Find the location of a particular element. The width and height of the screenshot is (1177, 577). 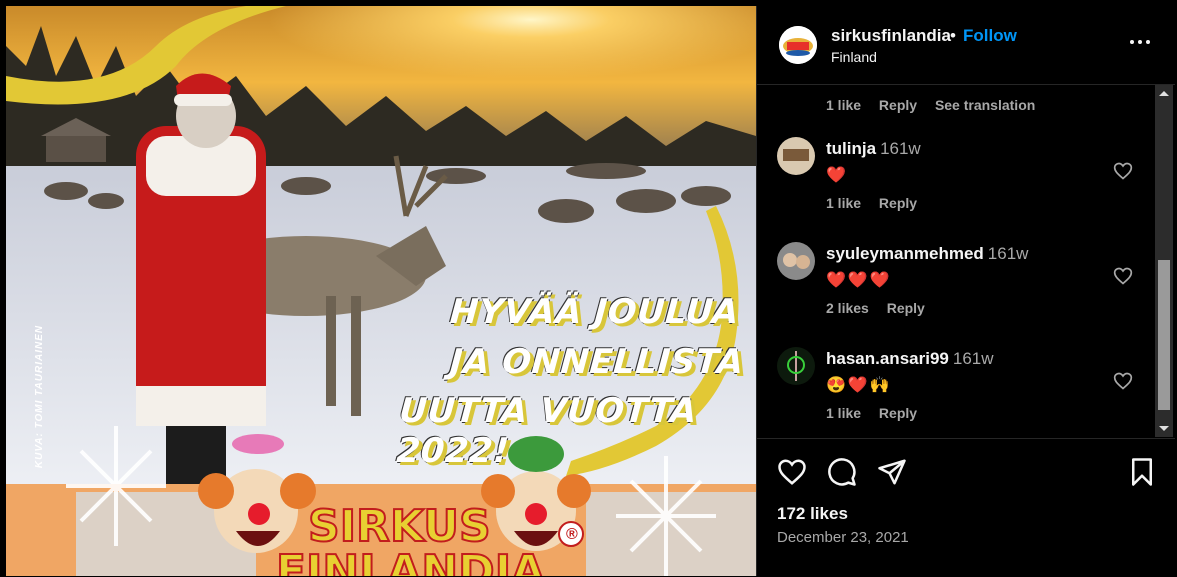

comments-scrollbar is located at coordinates (1164, 261).